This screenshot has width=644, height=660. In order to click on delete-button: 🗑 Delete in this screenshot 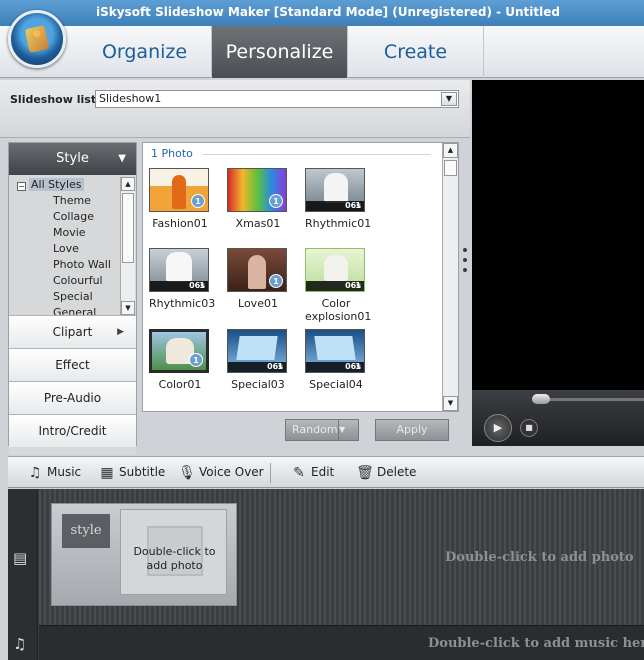, I will do `click(386, 472)`.